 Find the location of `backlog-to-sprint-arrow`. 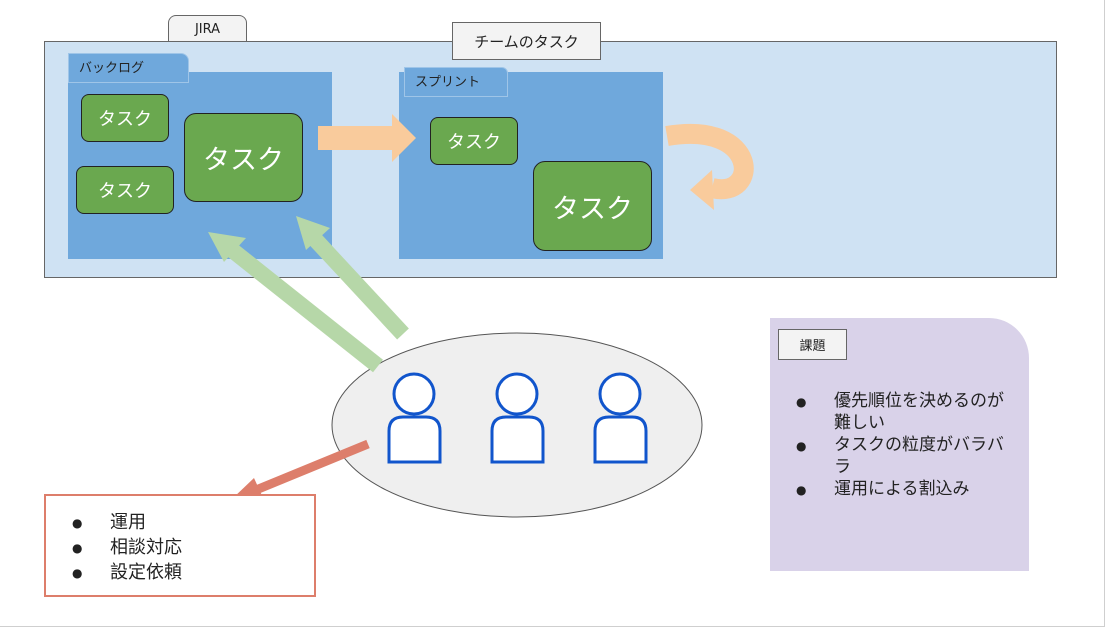

backlog-to-sprint-arrow is located at coordinates (367, 138).